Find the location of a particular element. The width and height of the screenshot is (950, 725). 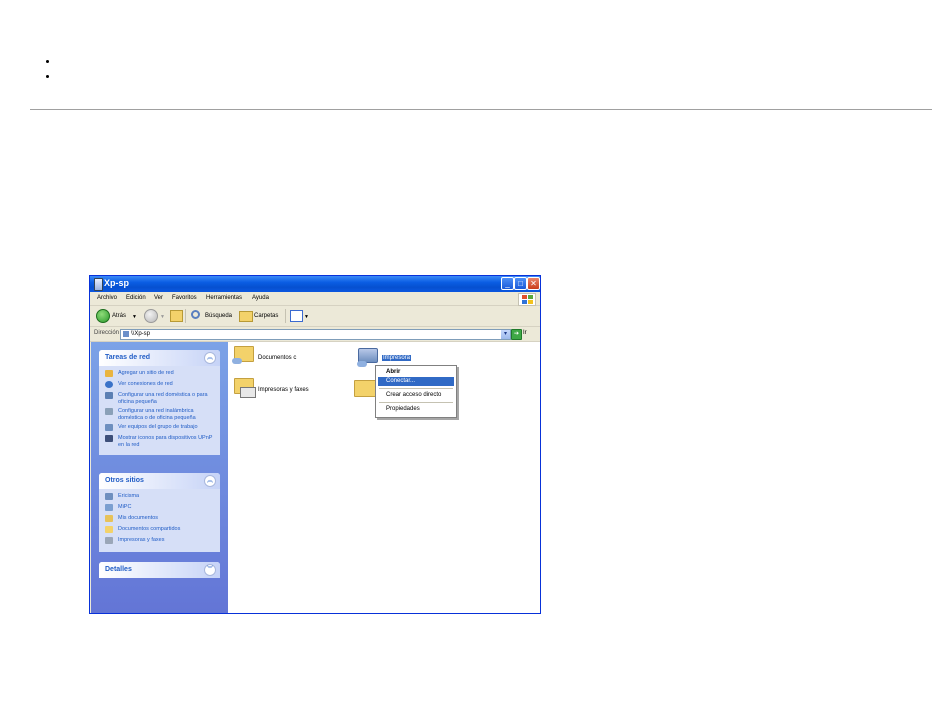

link-mipc: MiPC is located at coordinates (160, 508).